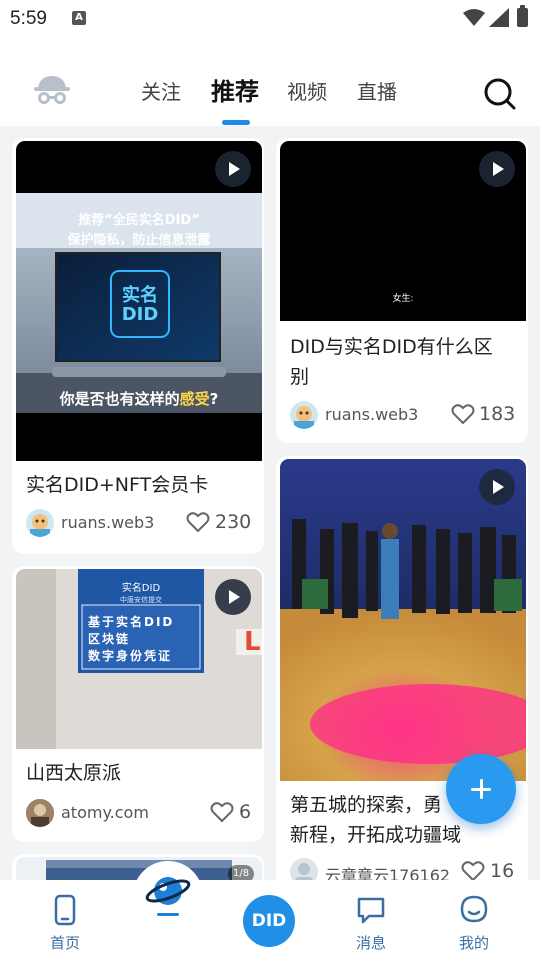  I want to click on wifi-icon, so click(474, 17).